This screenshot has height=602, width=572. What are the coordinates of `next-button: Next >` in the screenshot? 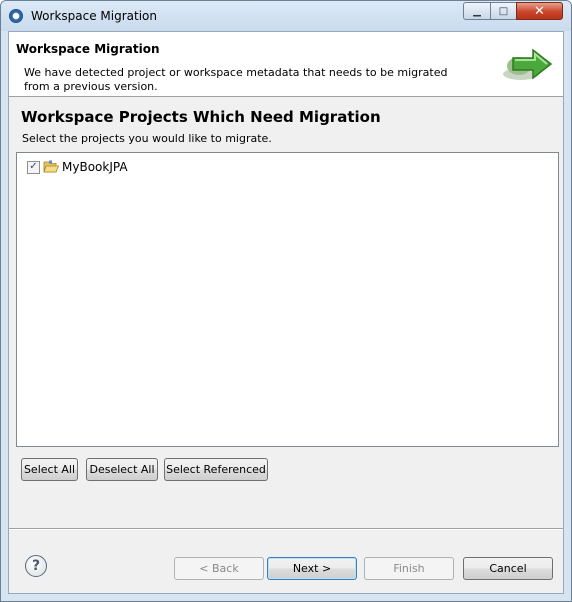 It's located at (312, 568).